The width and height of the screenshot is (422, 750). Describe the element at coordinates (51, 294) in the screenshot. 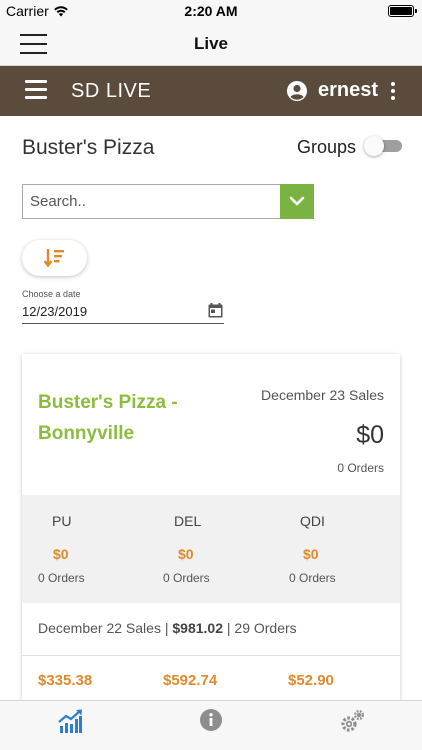

I see `date-label: Choose a date` at that location.